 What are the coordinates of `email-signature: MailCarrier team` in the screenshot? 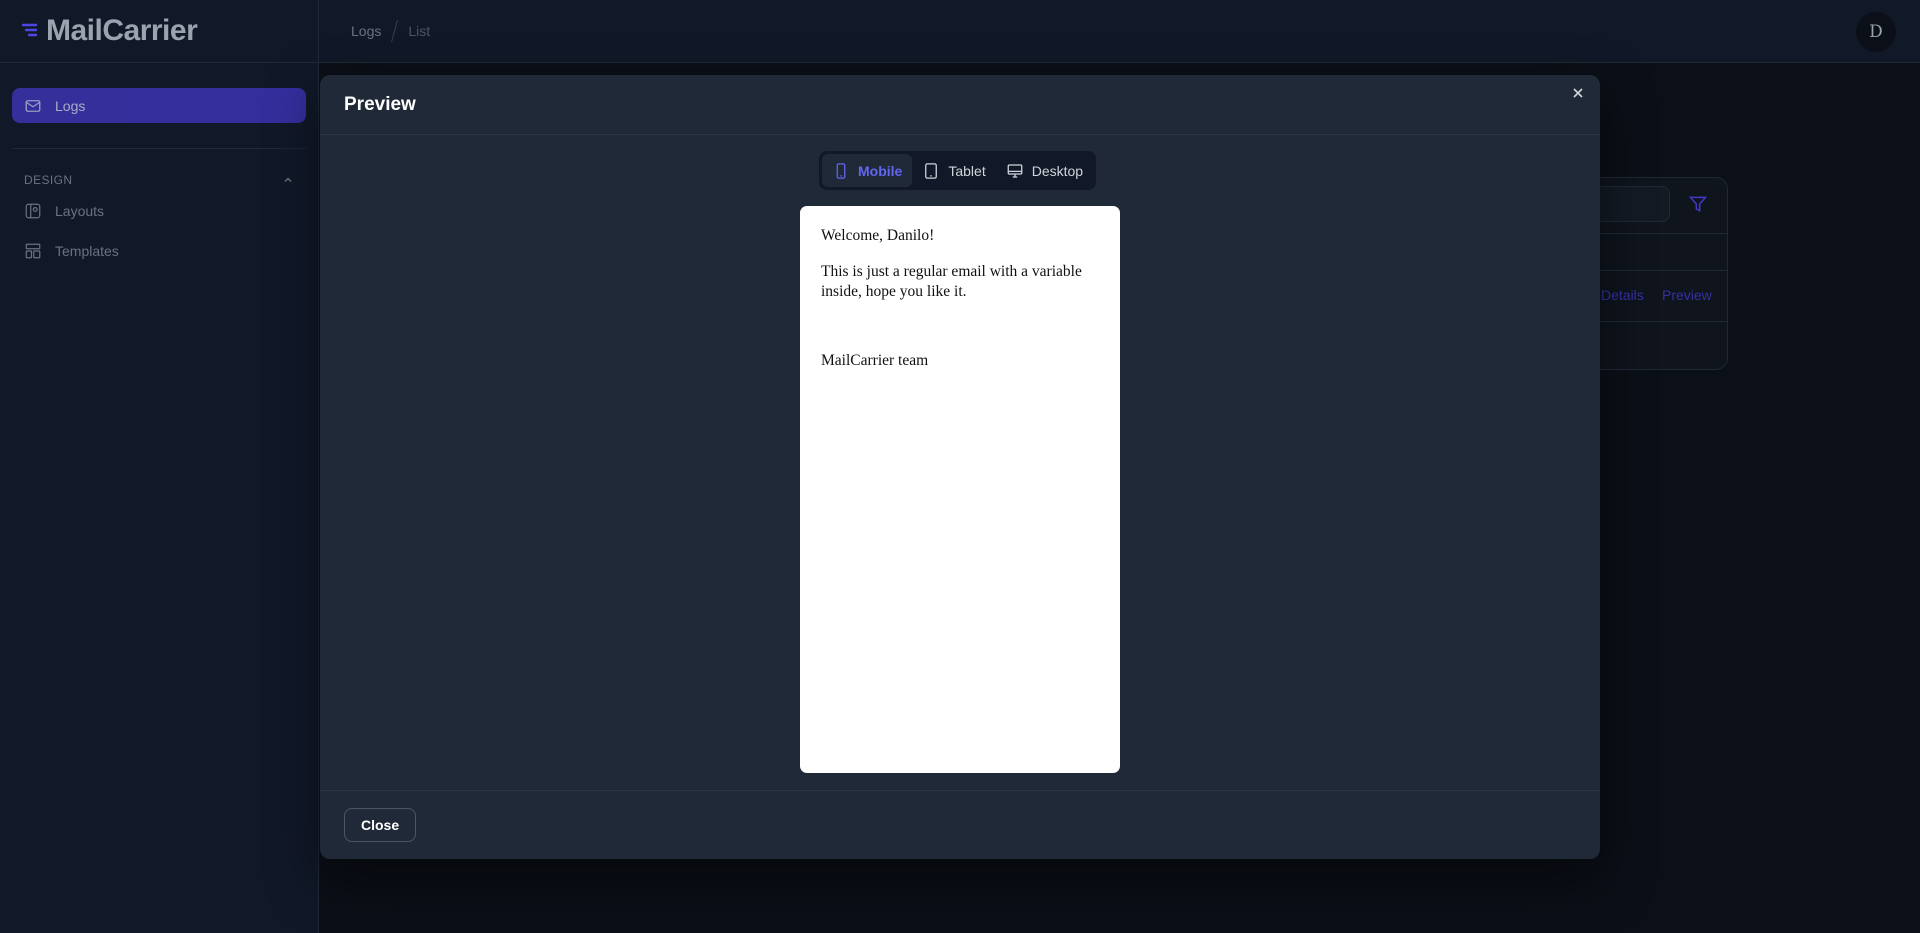 It's located at (875, 361).